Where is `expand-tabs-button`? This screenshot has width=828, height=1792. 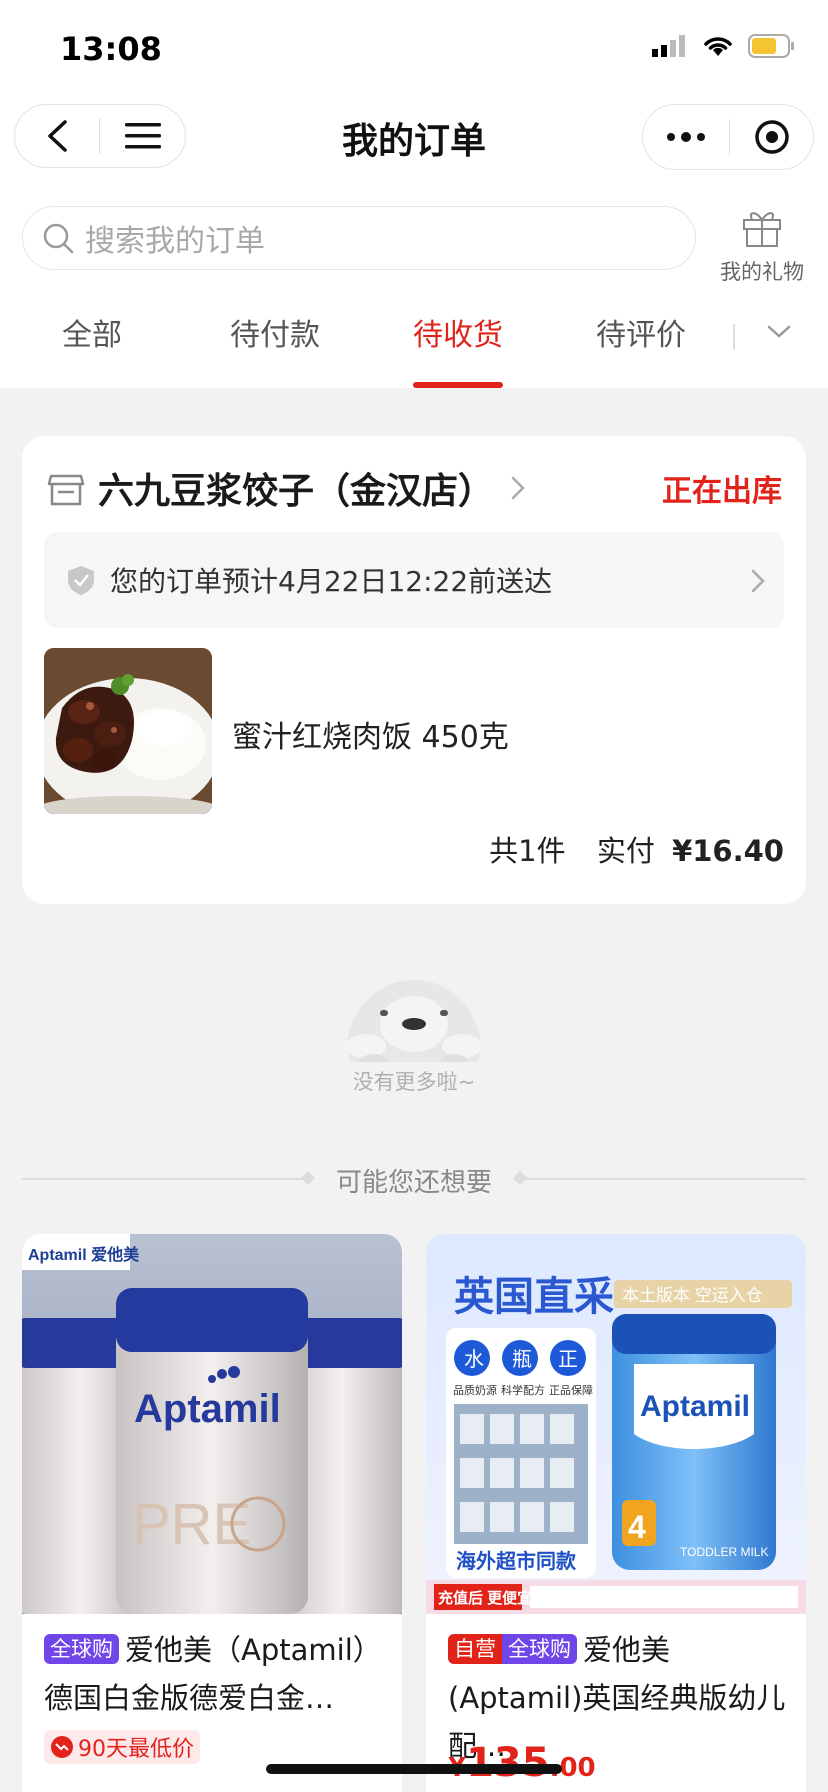
expand-tabs-button is located at coordinates (779, 334).